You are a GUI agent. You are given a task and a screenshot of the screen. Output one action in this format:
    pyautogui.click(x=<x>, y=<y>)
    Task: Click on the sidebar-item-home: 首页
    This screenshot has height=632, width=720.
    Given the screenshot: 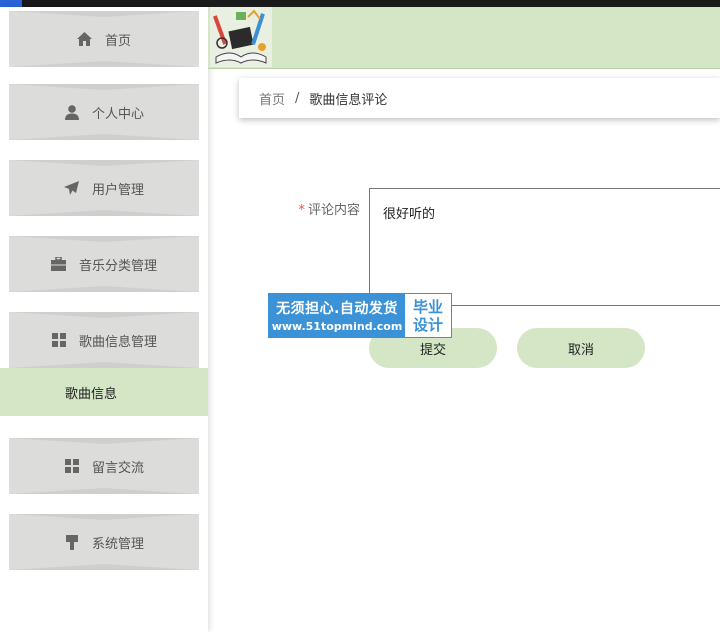 What is the action you would take?
    pyautogui.click(x=104, y=39)
    